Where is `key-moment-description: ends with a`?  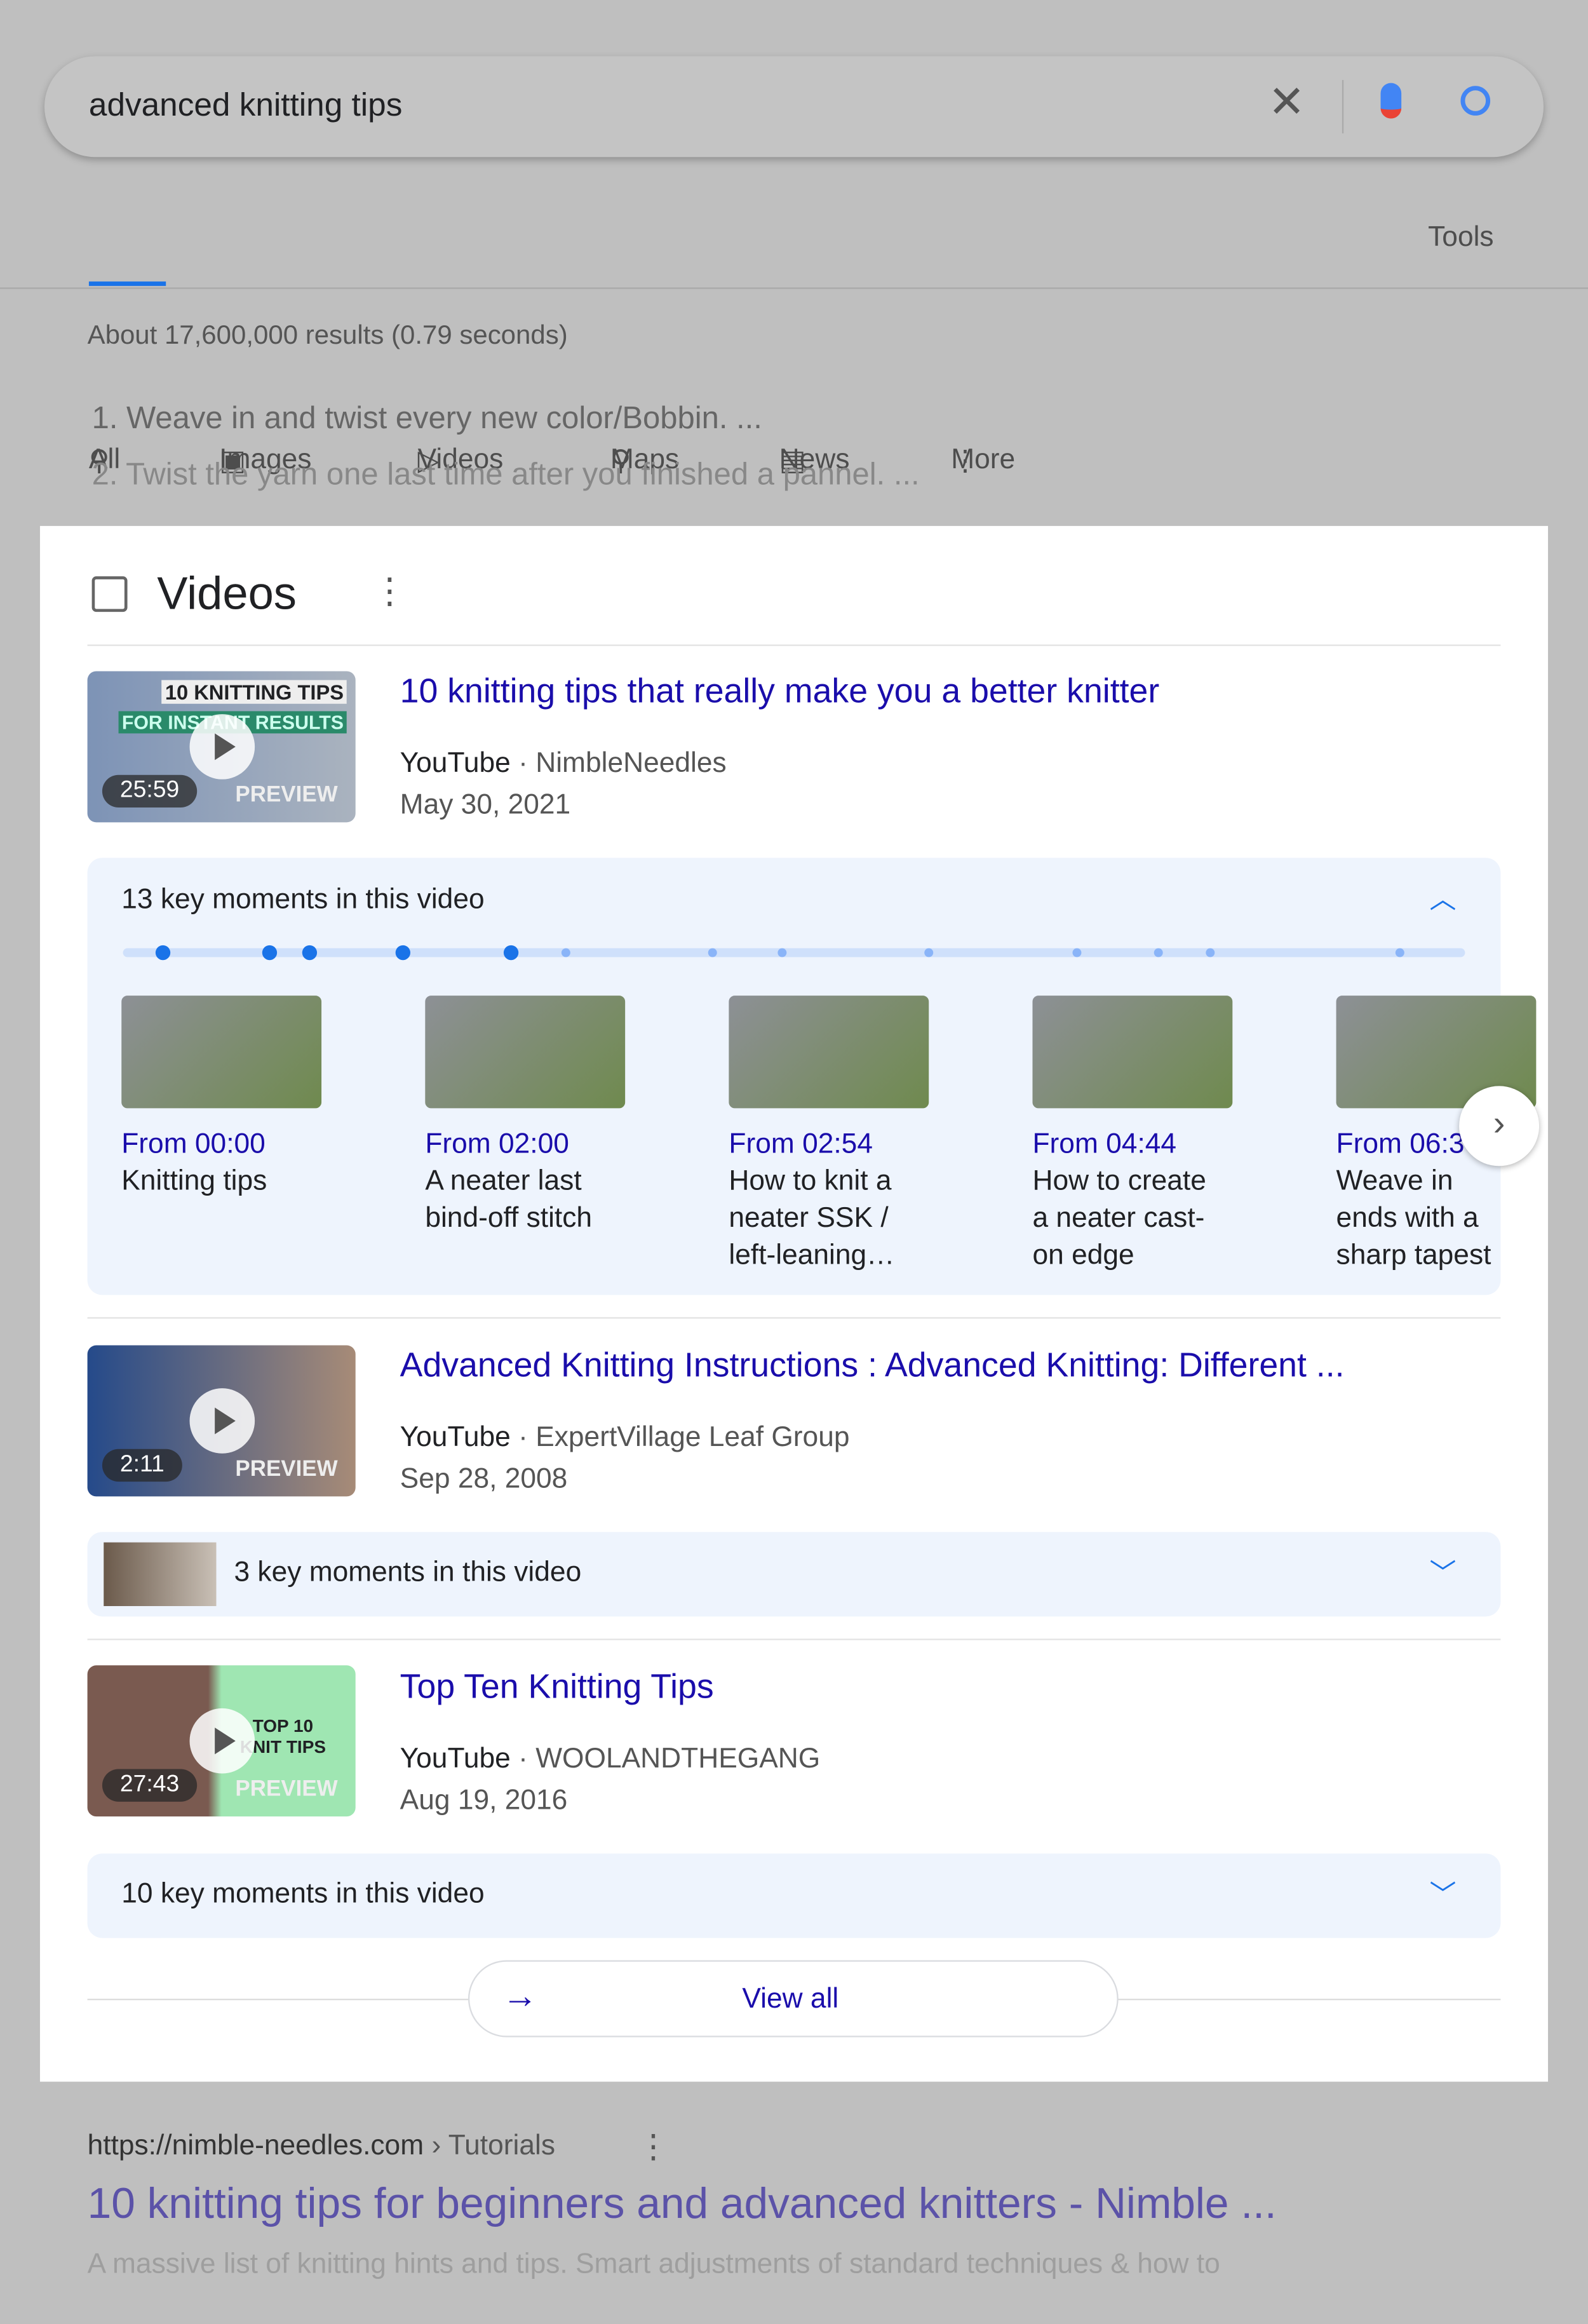 key-moment-description: ends with a is located at coordinates (1407, 1218).